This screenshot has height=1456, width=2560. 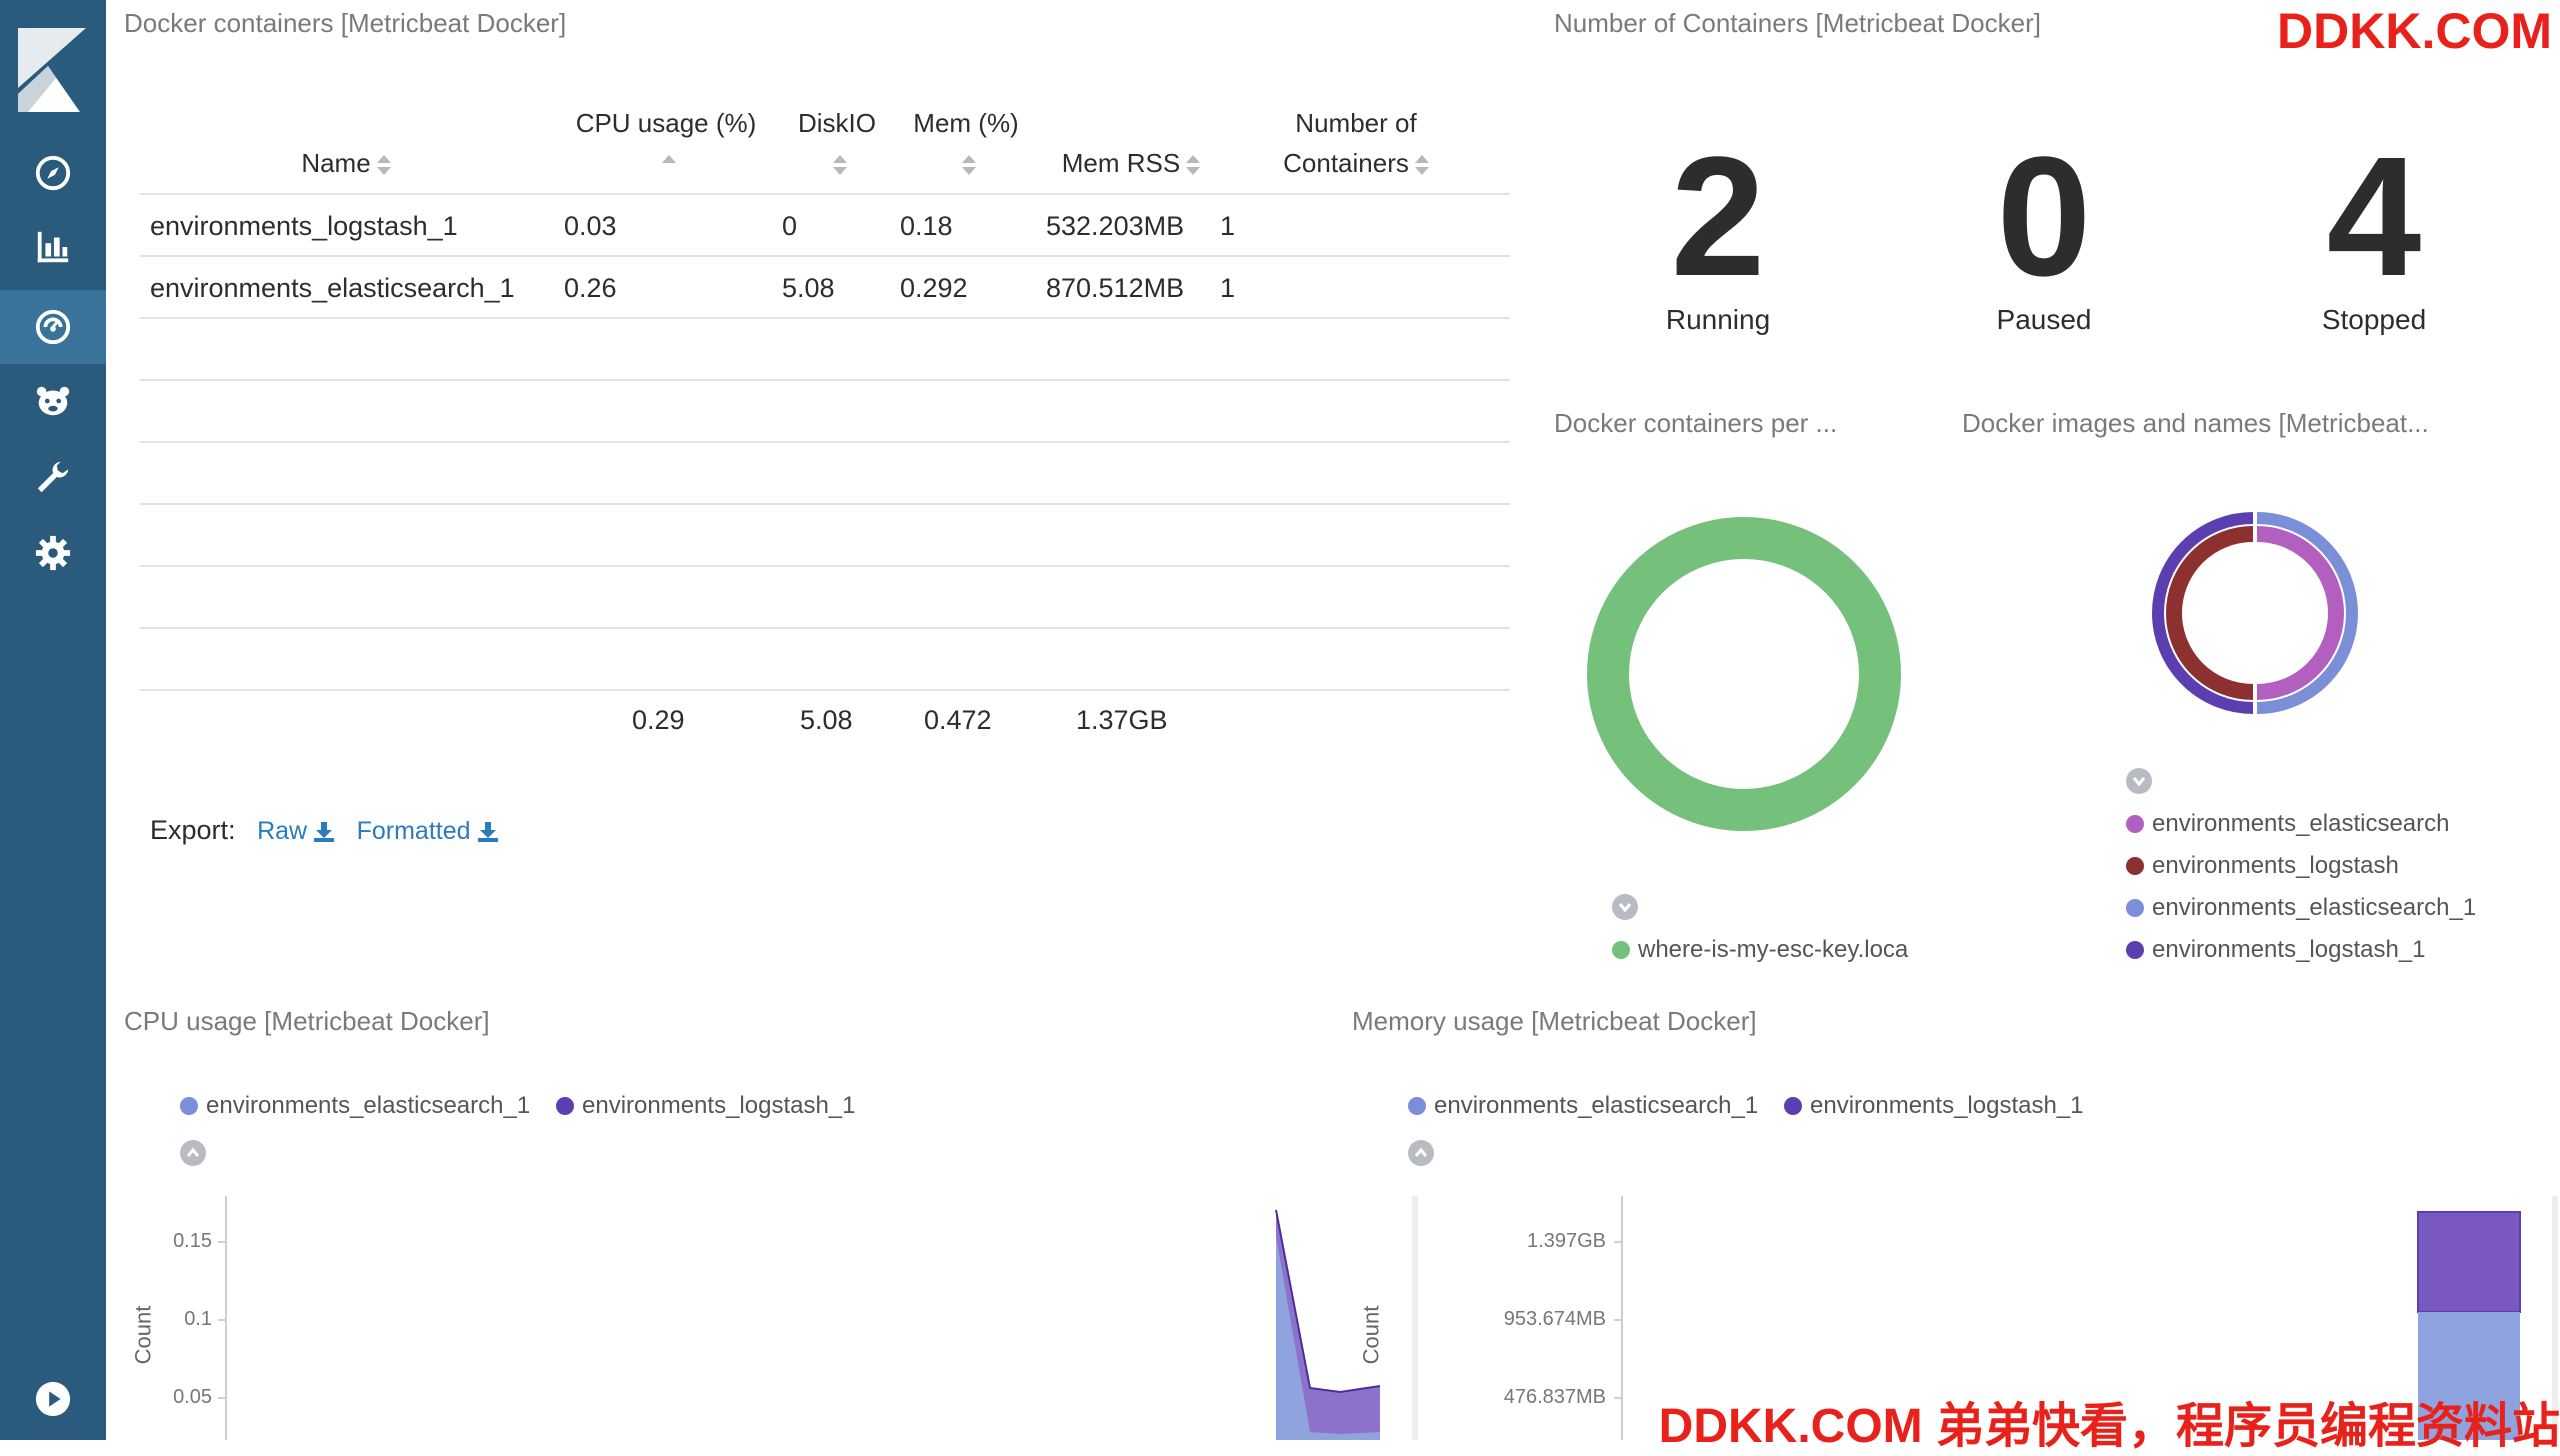 I want to click on bar-segment-logstash, so click(x=2469, y=1262).